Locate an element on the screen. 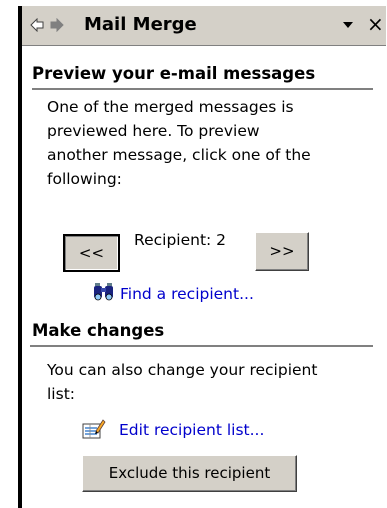 The width and height of the screenshot is (387, 508). make-changes-description: You can also change your recipient list: is located at coordinates (207, 382).